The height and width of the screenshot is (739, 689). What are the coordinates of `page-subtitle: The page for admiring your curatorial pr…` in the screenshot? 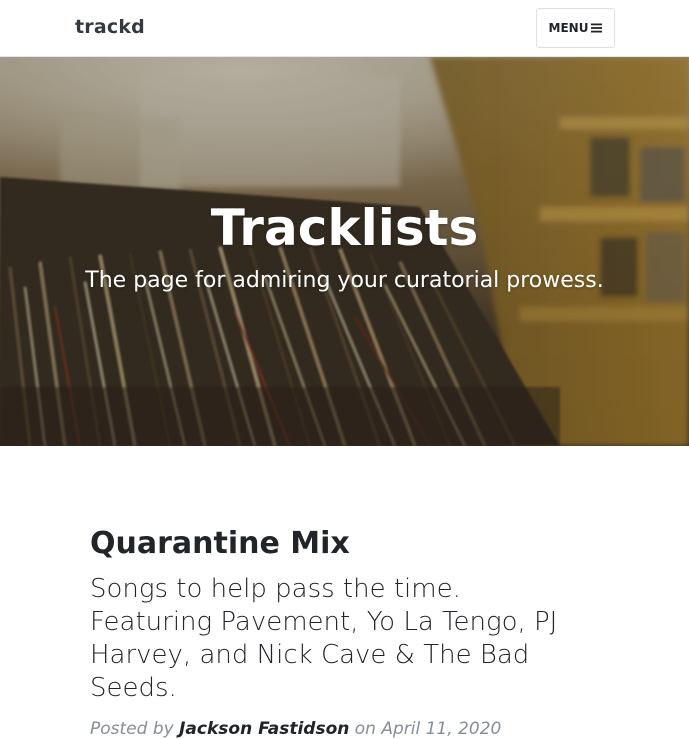 It's located at (344, 280).